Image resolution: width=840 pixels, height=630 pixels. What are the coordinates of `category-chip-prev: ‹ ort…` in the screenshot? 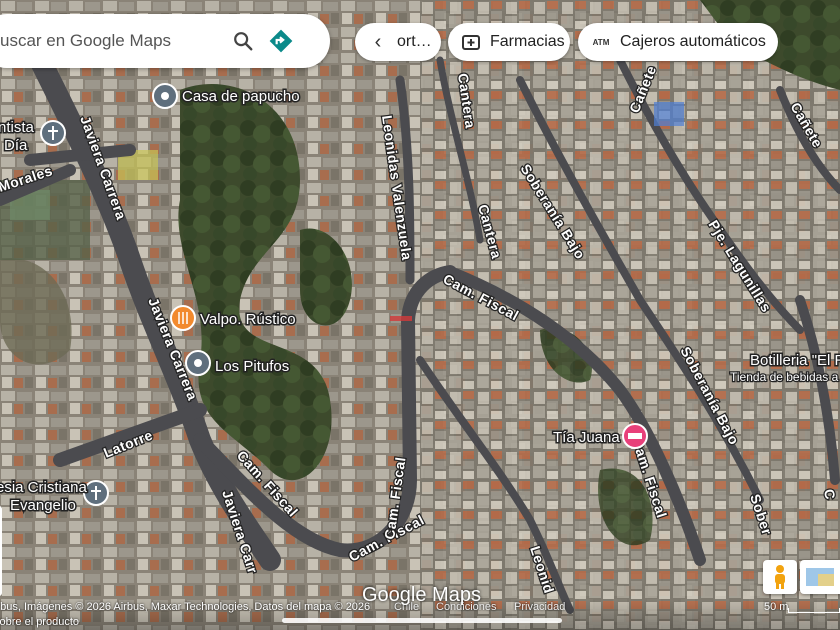 It's located at (398, 42).